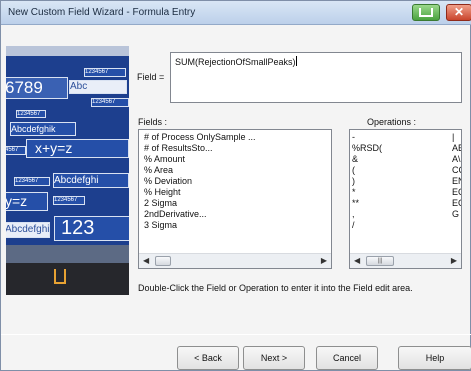 This screenshot has height=371, width=471. I want to click on operation-item: -, so click(353, 137).